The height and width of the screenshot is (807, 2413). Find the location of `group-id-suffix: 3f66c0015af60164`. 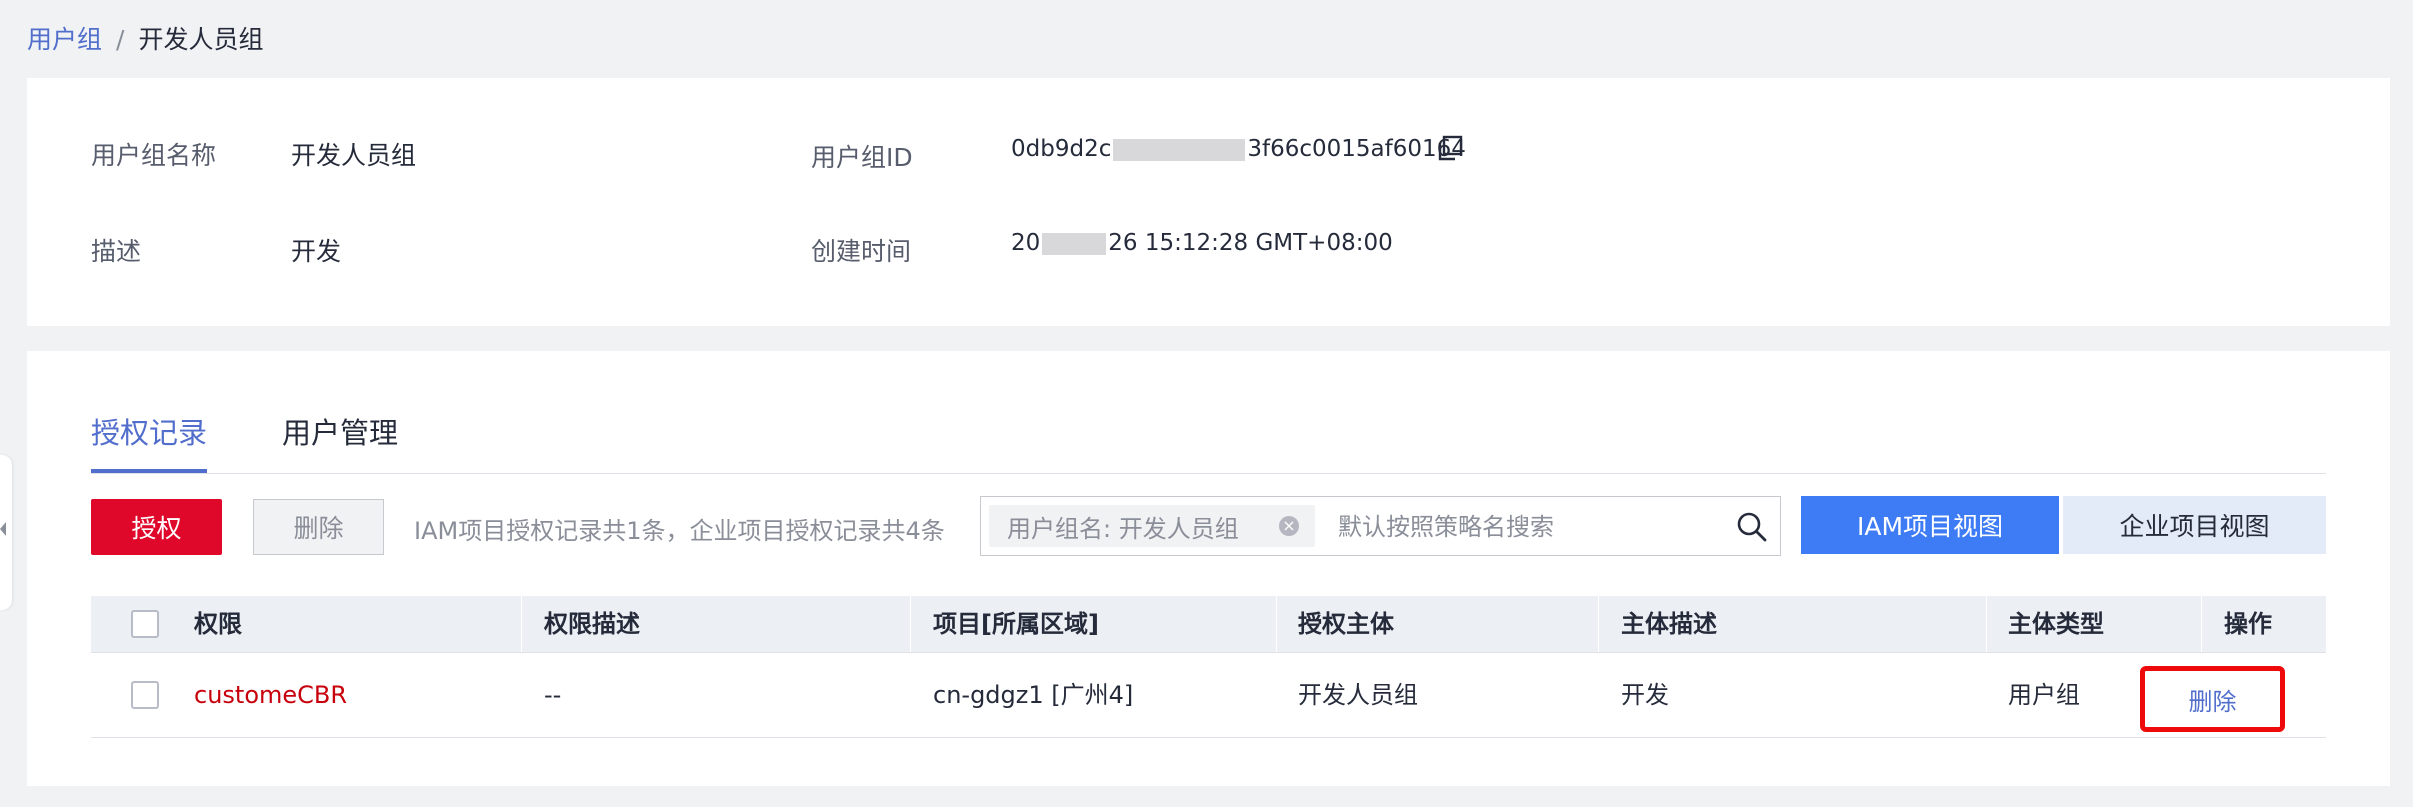

group-id-suffix: 3f66c0015af60164 is located at coordinates (1356, 149).